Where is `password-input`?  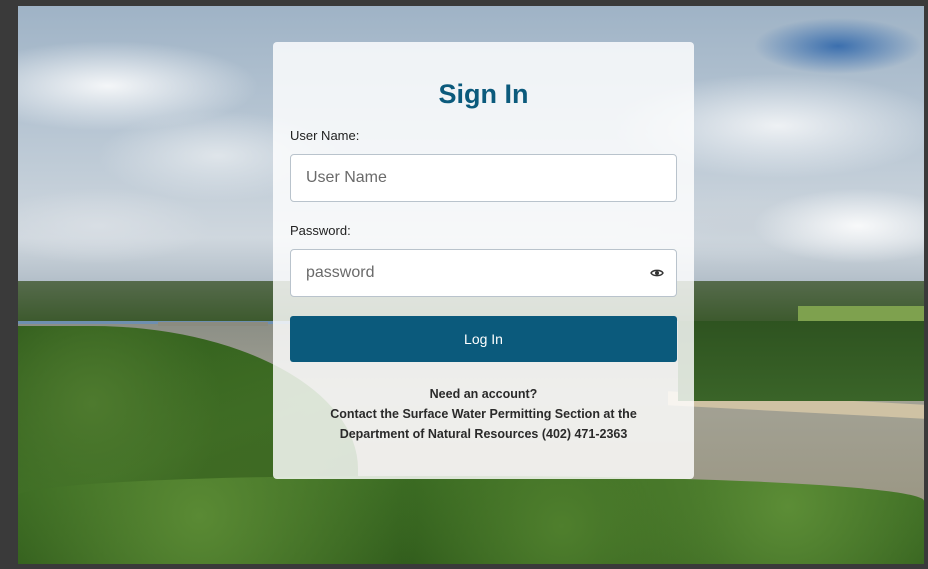
password-input is located at coordinates (483, 273).